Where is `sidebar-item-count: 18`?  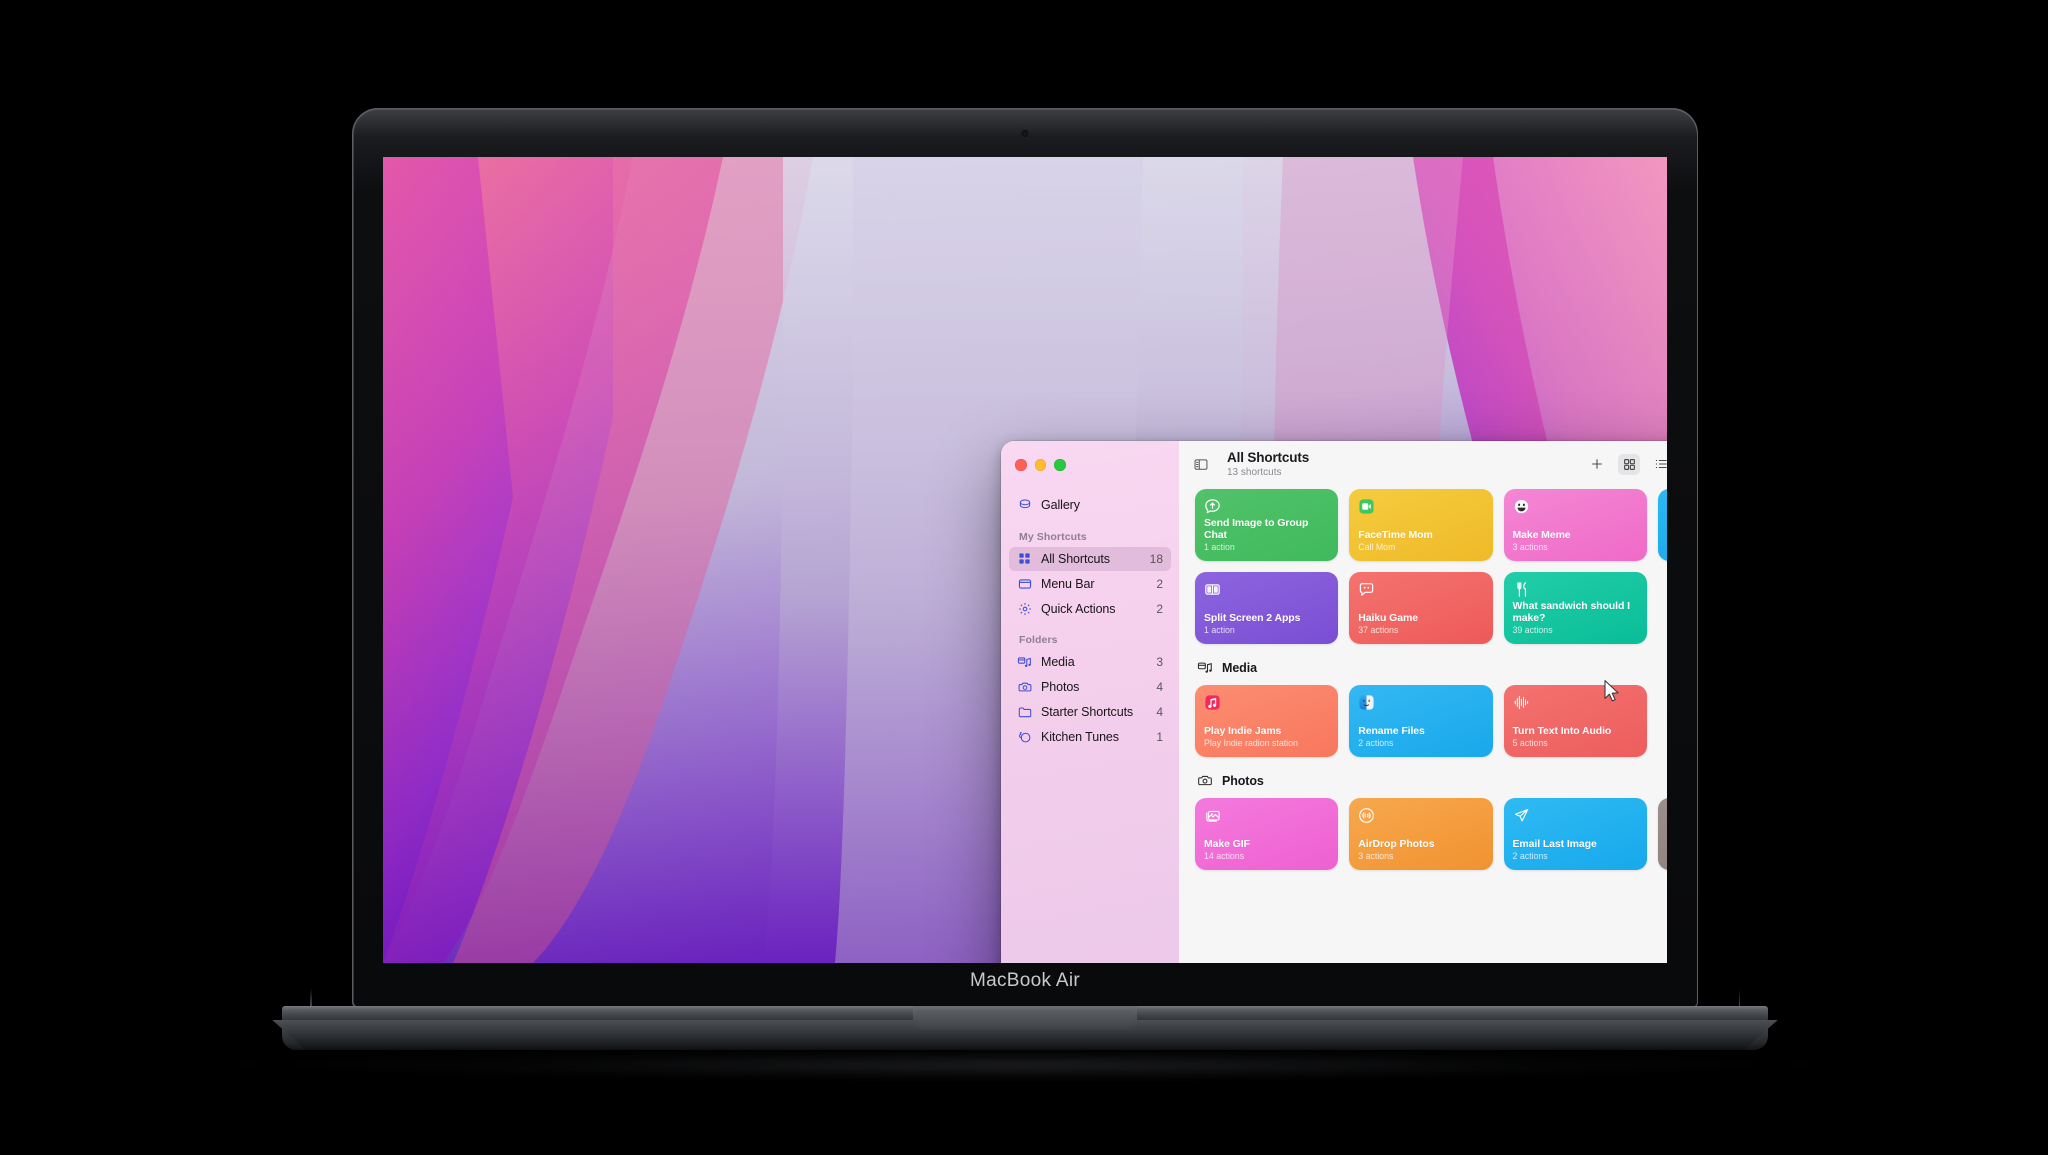 sidebar-item-count: 18 is located at coordinates (1156, 558).